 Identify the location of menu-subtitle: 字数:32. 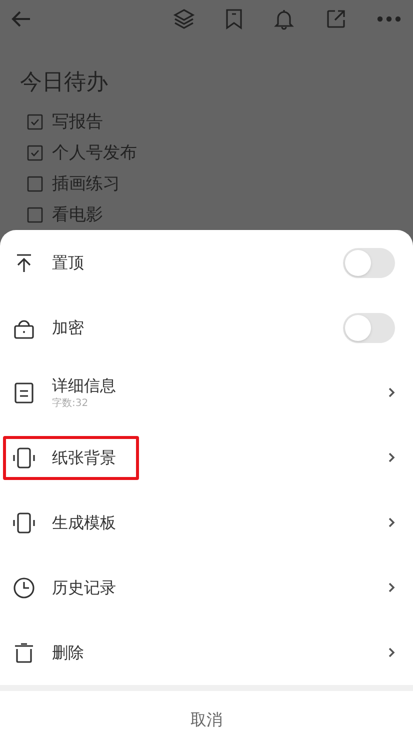
(71, 403).